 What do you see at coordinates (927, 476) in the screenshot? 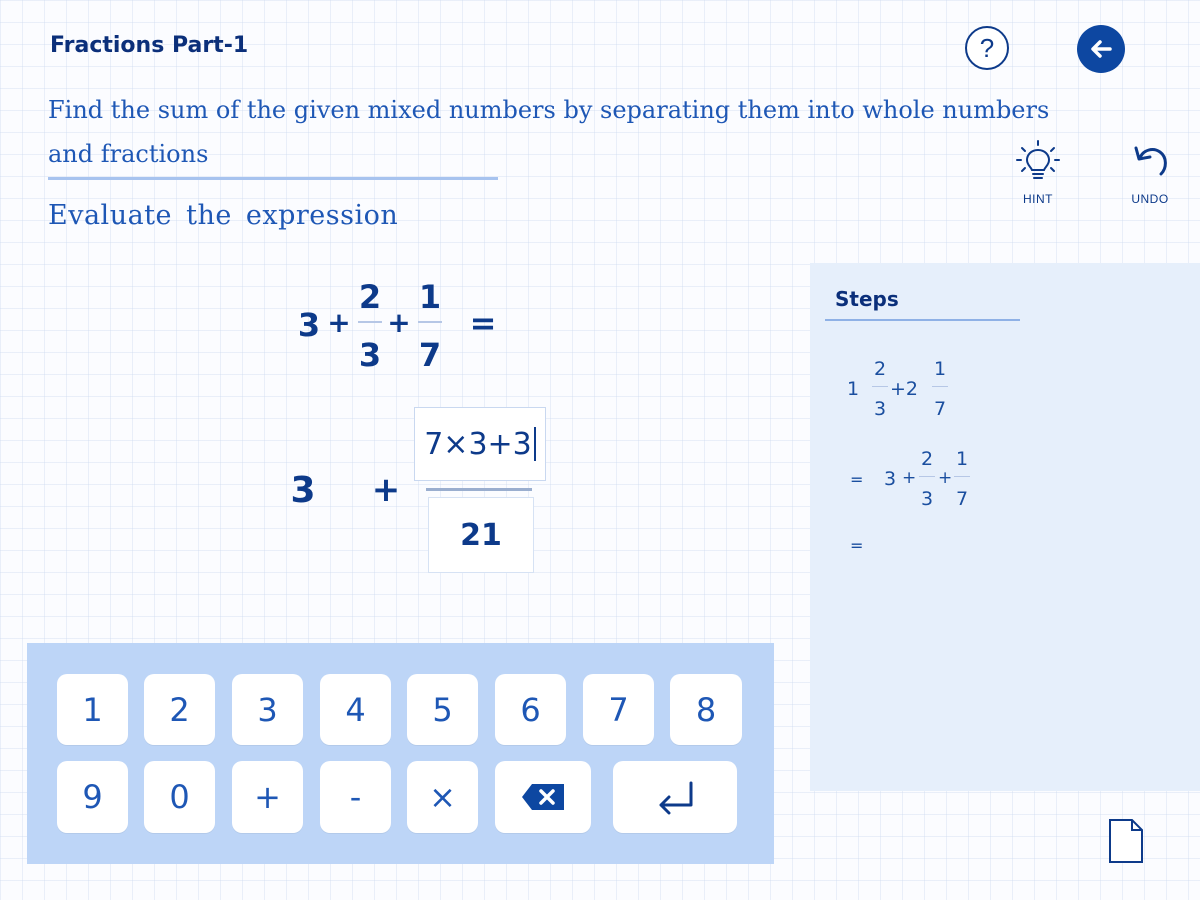
I see `step2-bar1` at bounding box center [927, 476].